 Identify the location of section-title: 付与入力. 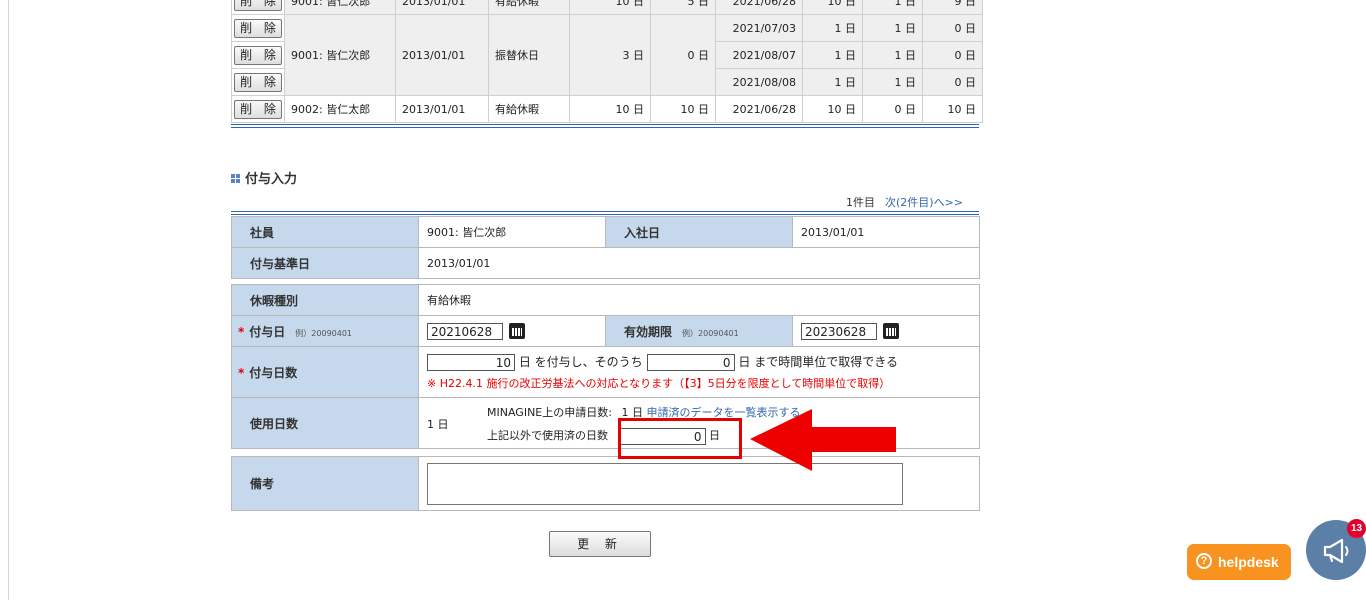
(264, 177).